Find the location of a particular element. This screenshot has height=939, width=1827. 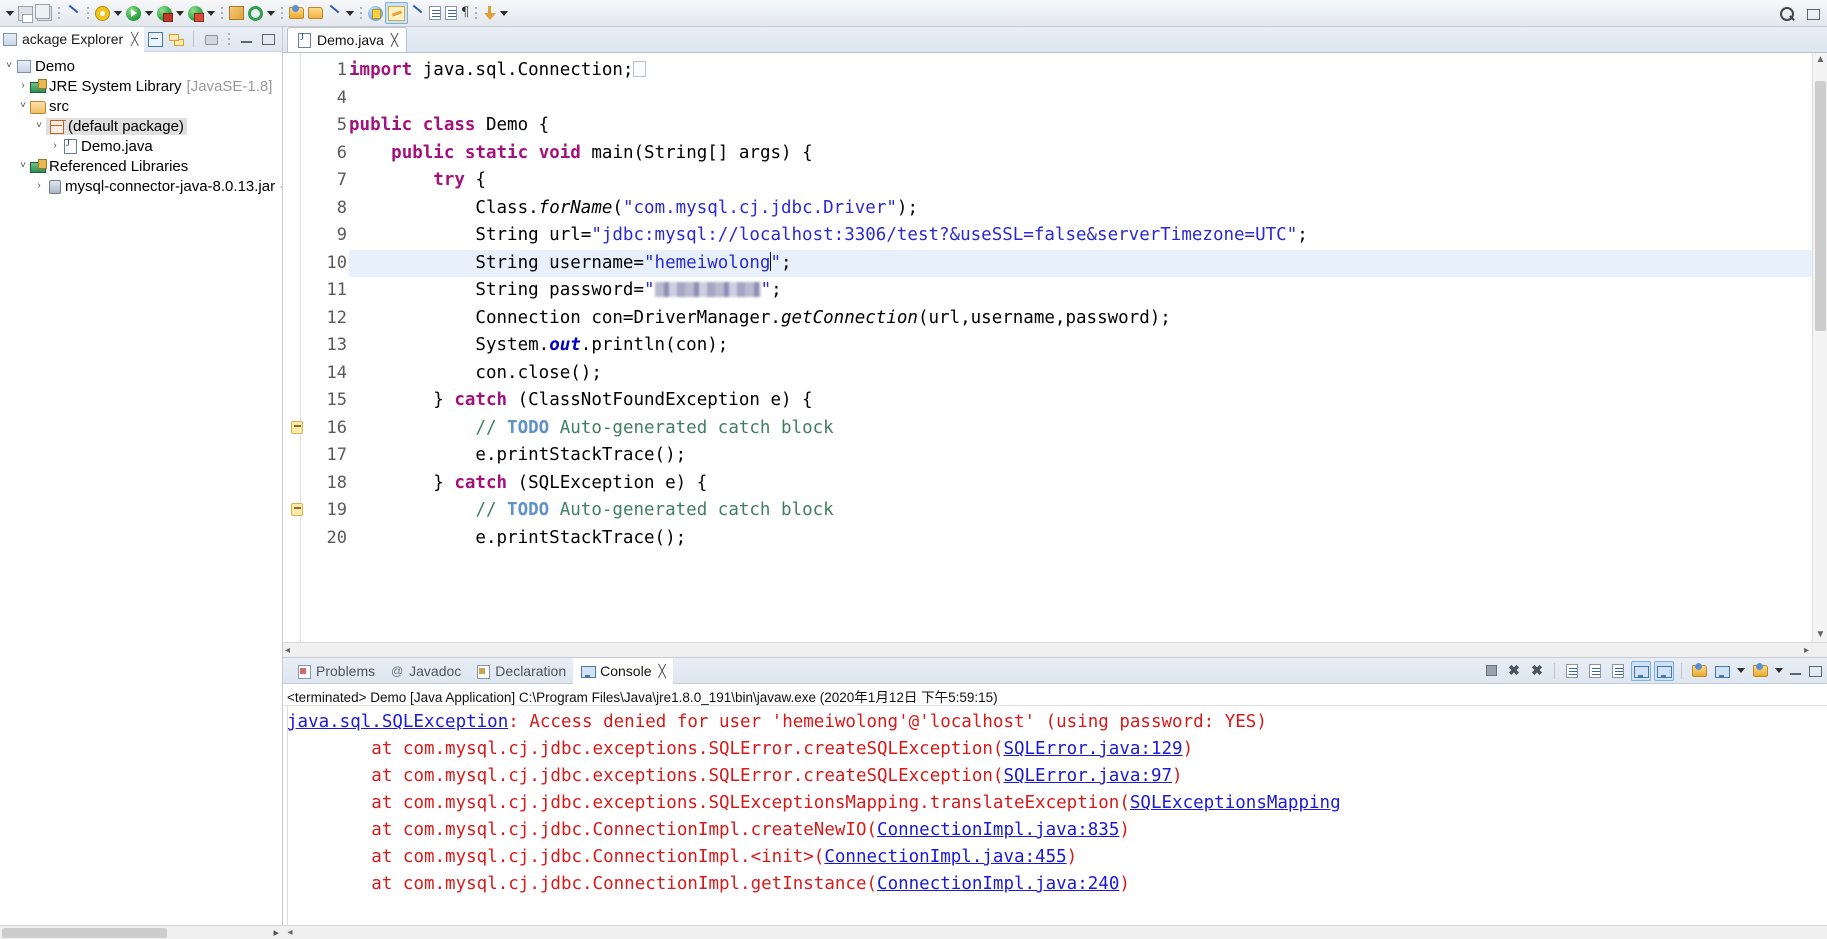

perspective-icon is located at coordinates (1813, 14).